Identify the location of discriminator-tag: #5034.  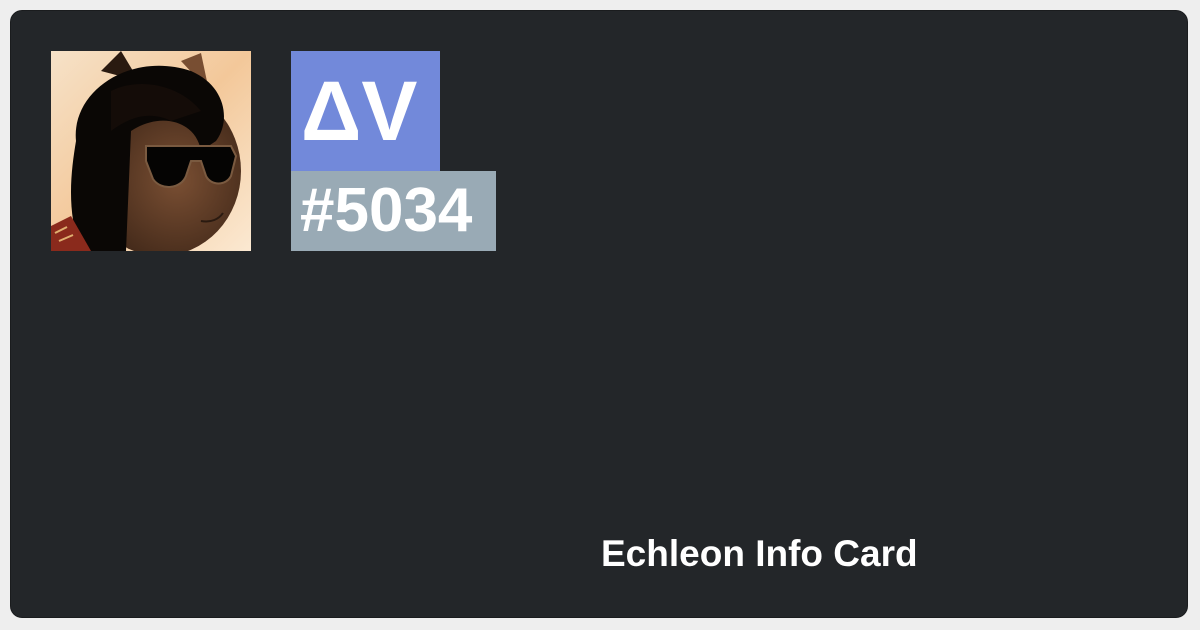
(393, 211).